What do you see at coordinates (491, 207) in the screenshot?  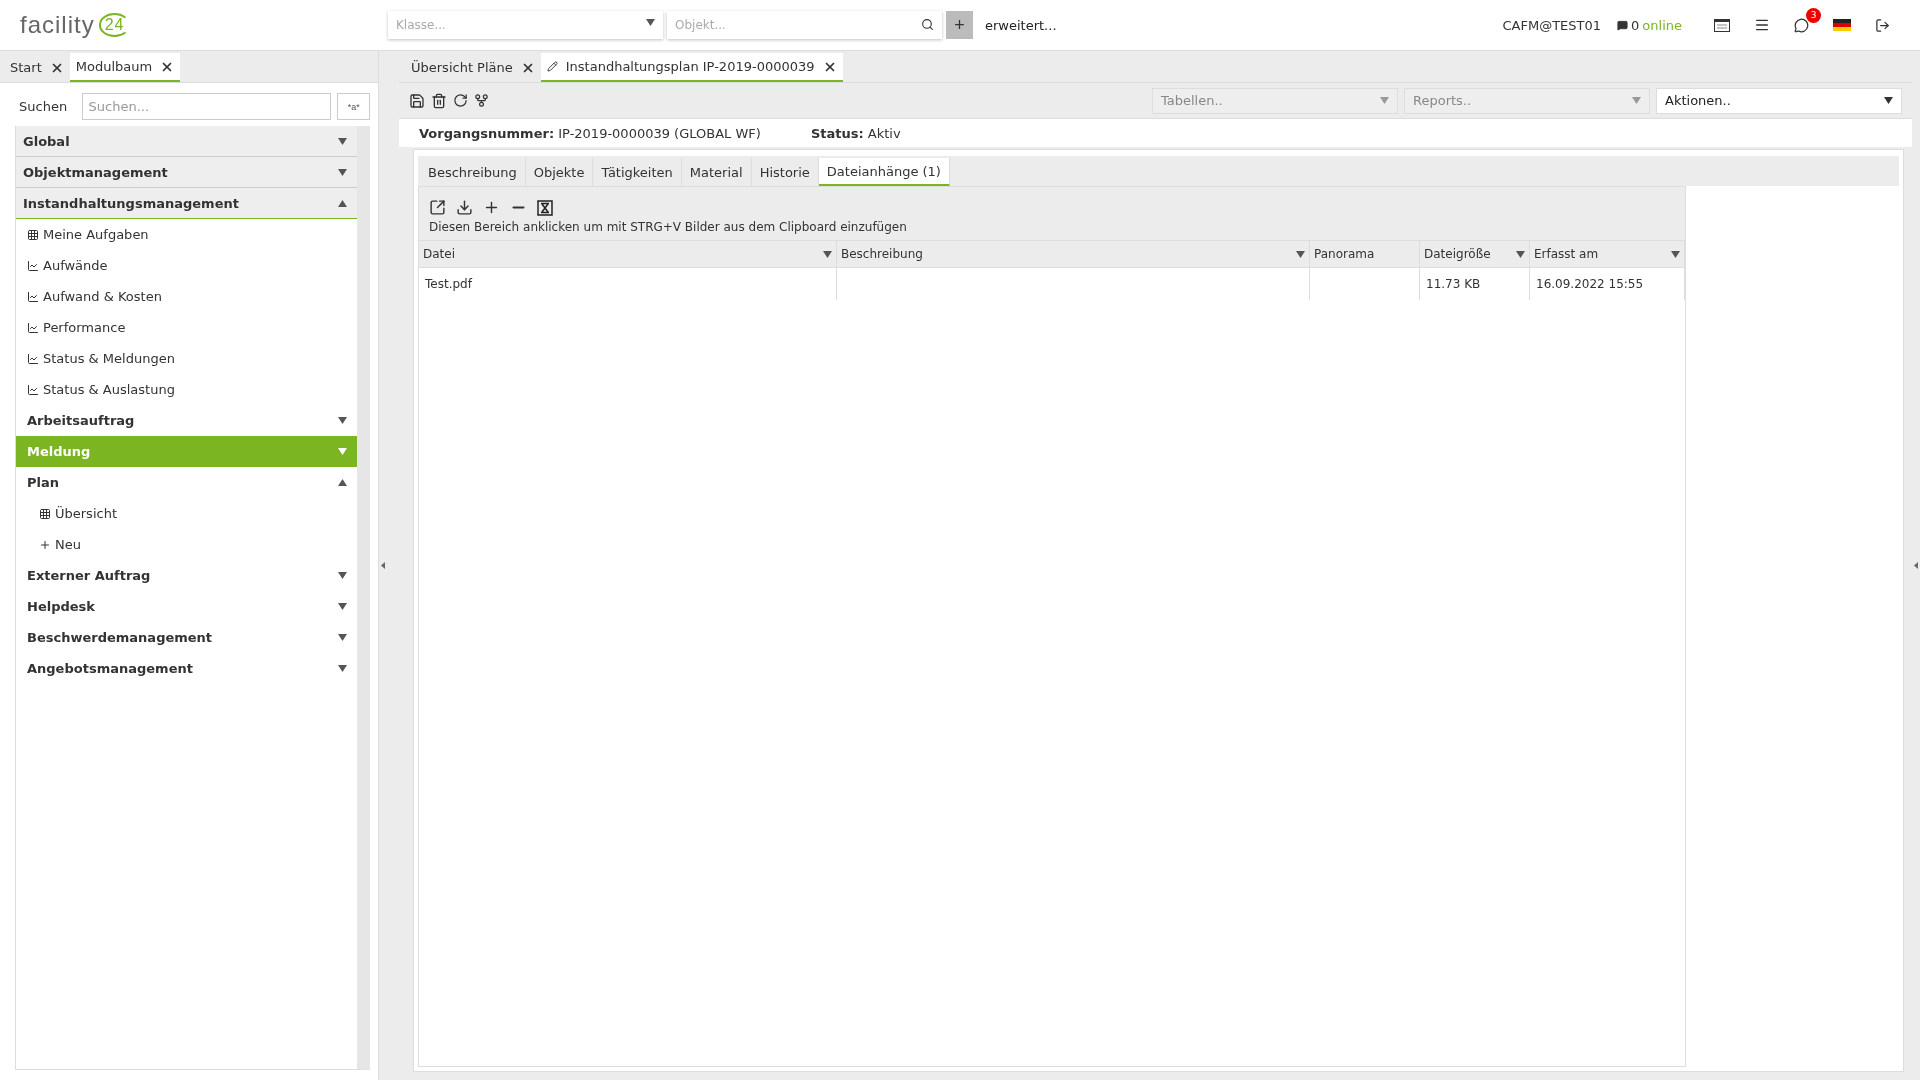 I see `add-icon` at bounding box center [491, 207].